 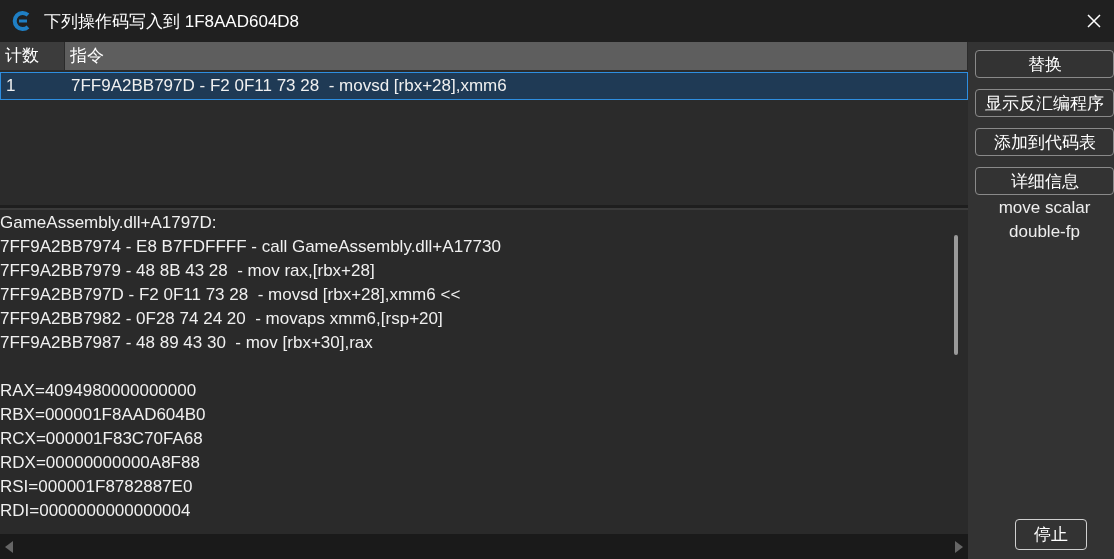 What do you see at coordinates (187, 343) in the screenshot?
I see `disassembly-line: 7FF9A2BB7987 - 48 89 43 30 - mov [rbx+30],rax` at bounding box center [187, 343].